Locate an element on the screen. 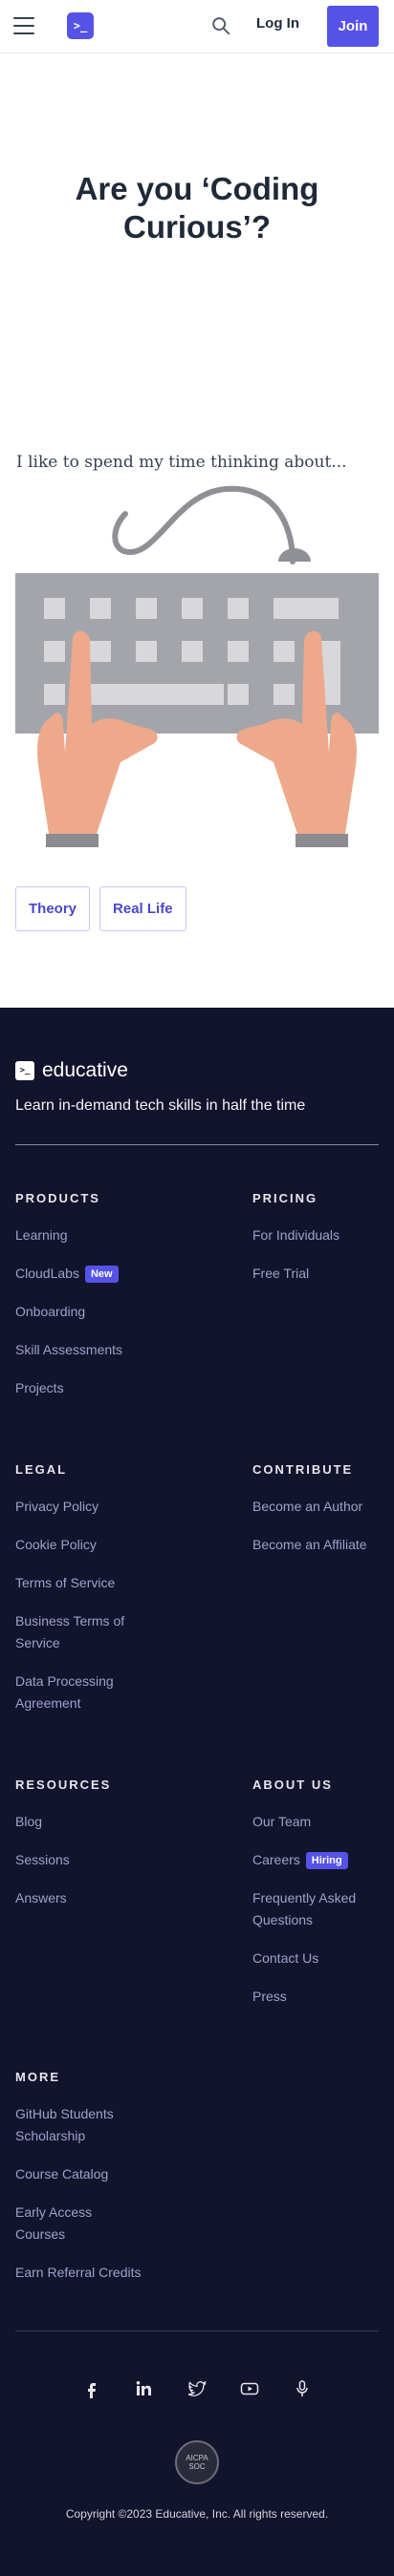  footer-link-careers: Careers Hiring is located at coordinates (323, 1860).